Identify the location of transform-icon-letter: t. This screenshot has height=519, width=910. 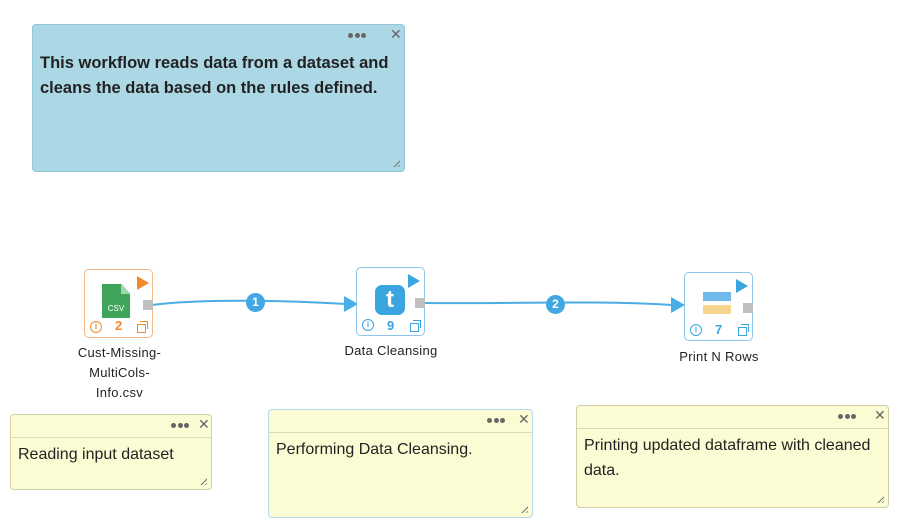
(390, 299).